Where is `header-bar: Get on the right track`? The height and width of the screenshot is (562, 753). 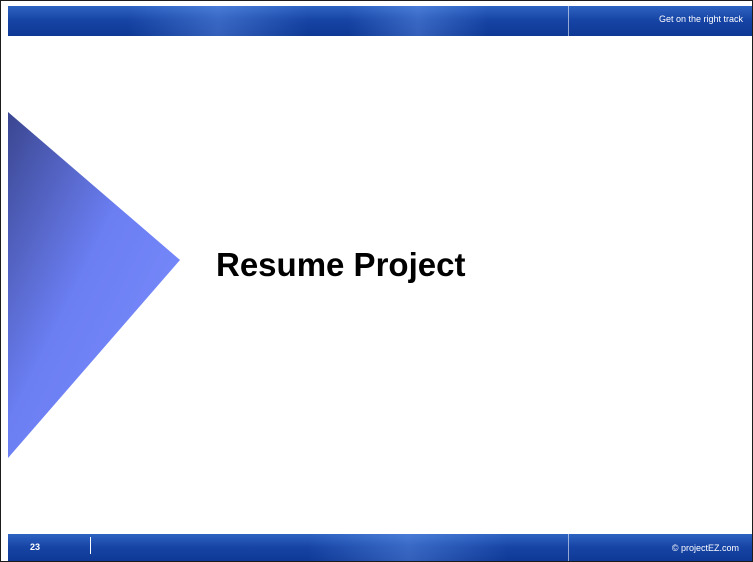
header-bar: Get on the right track is located at coordinates (380, 21).